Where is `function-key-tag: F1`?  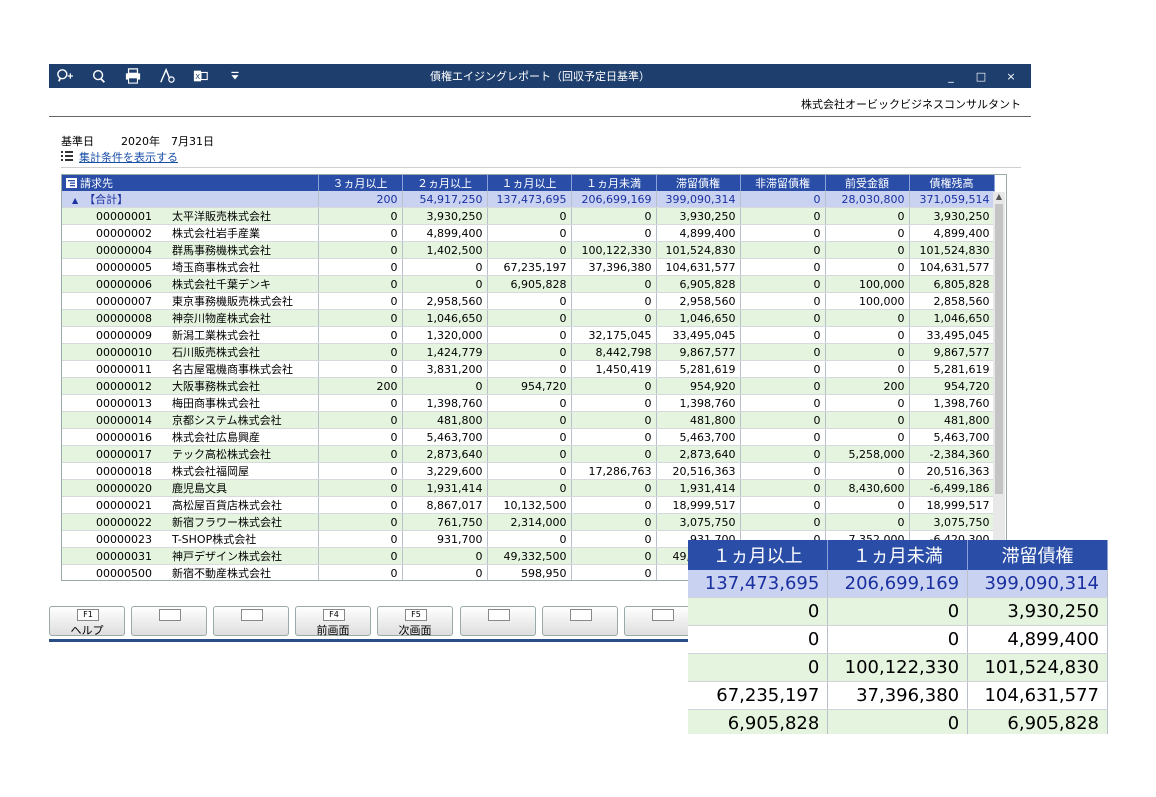
function-key-tag: F1 is located at coordinates (88, 615).